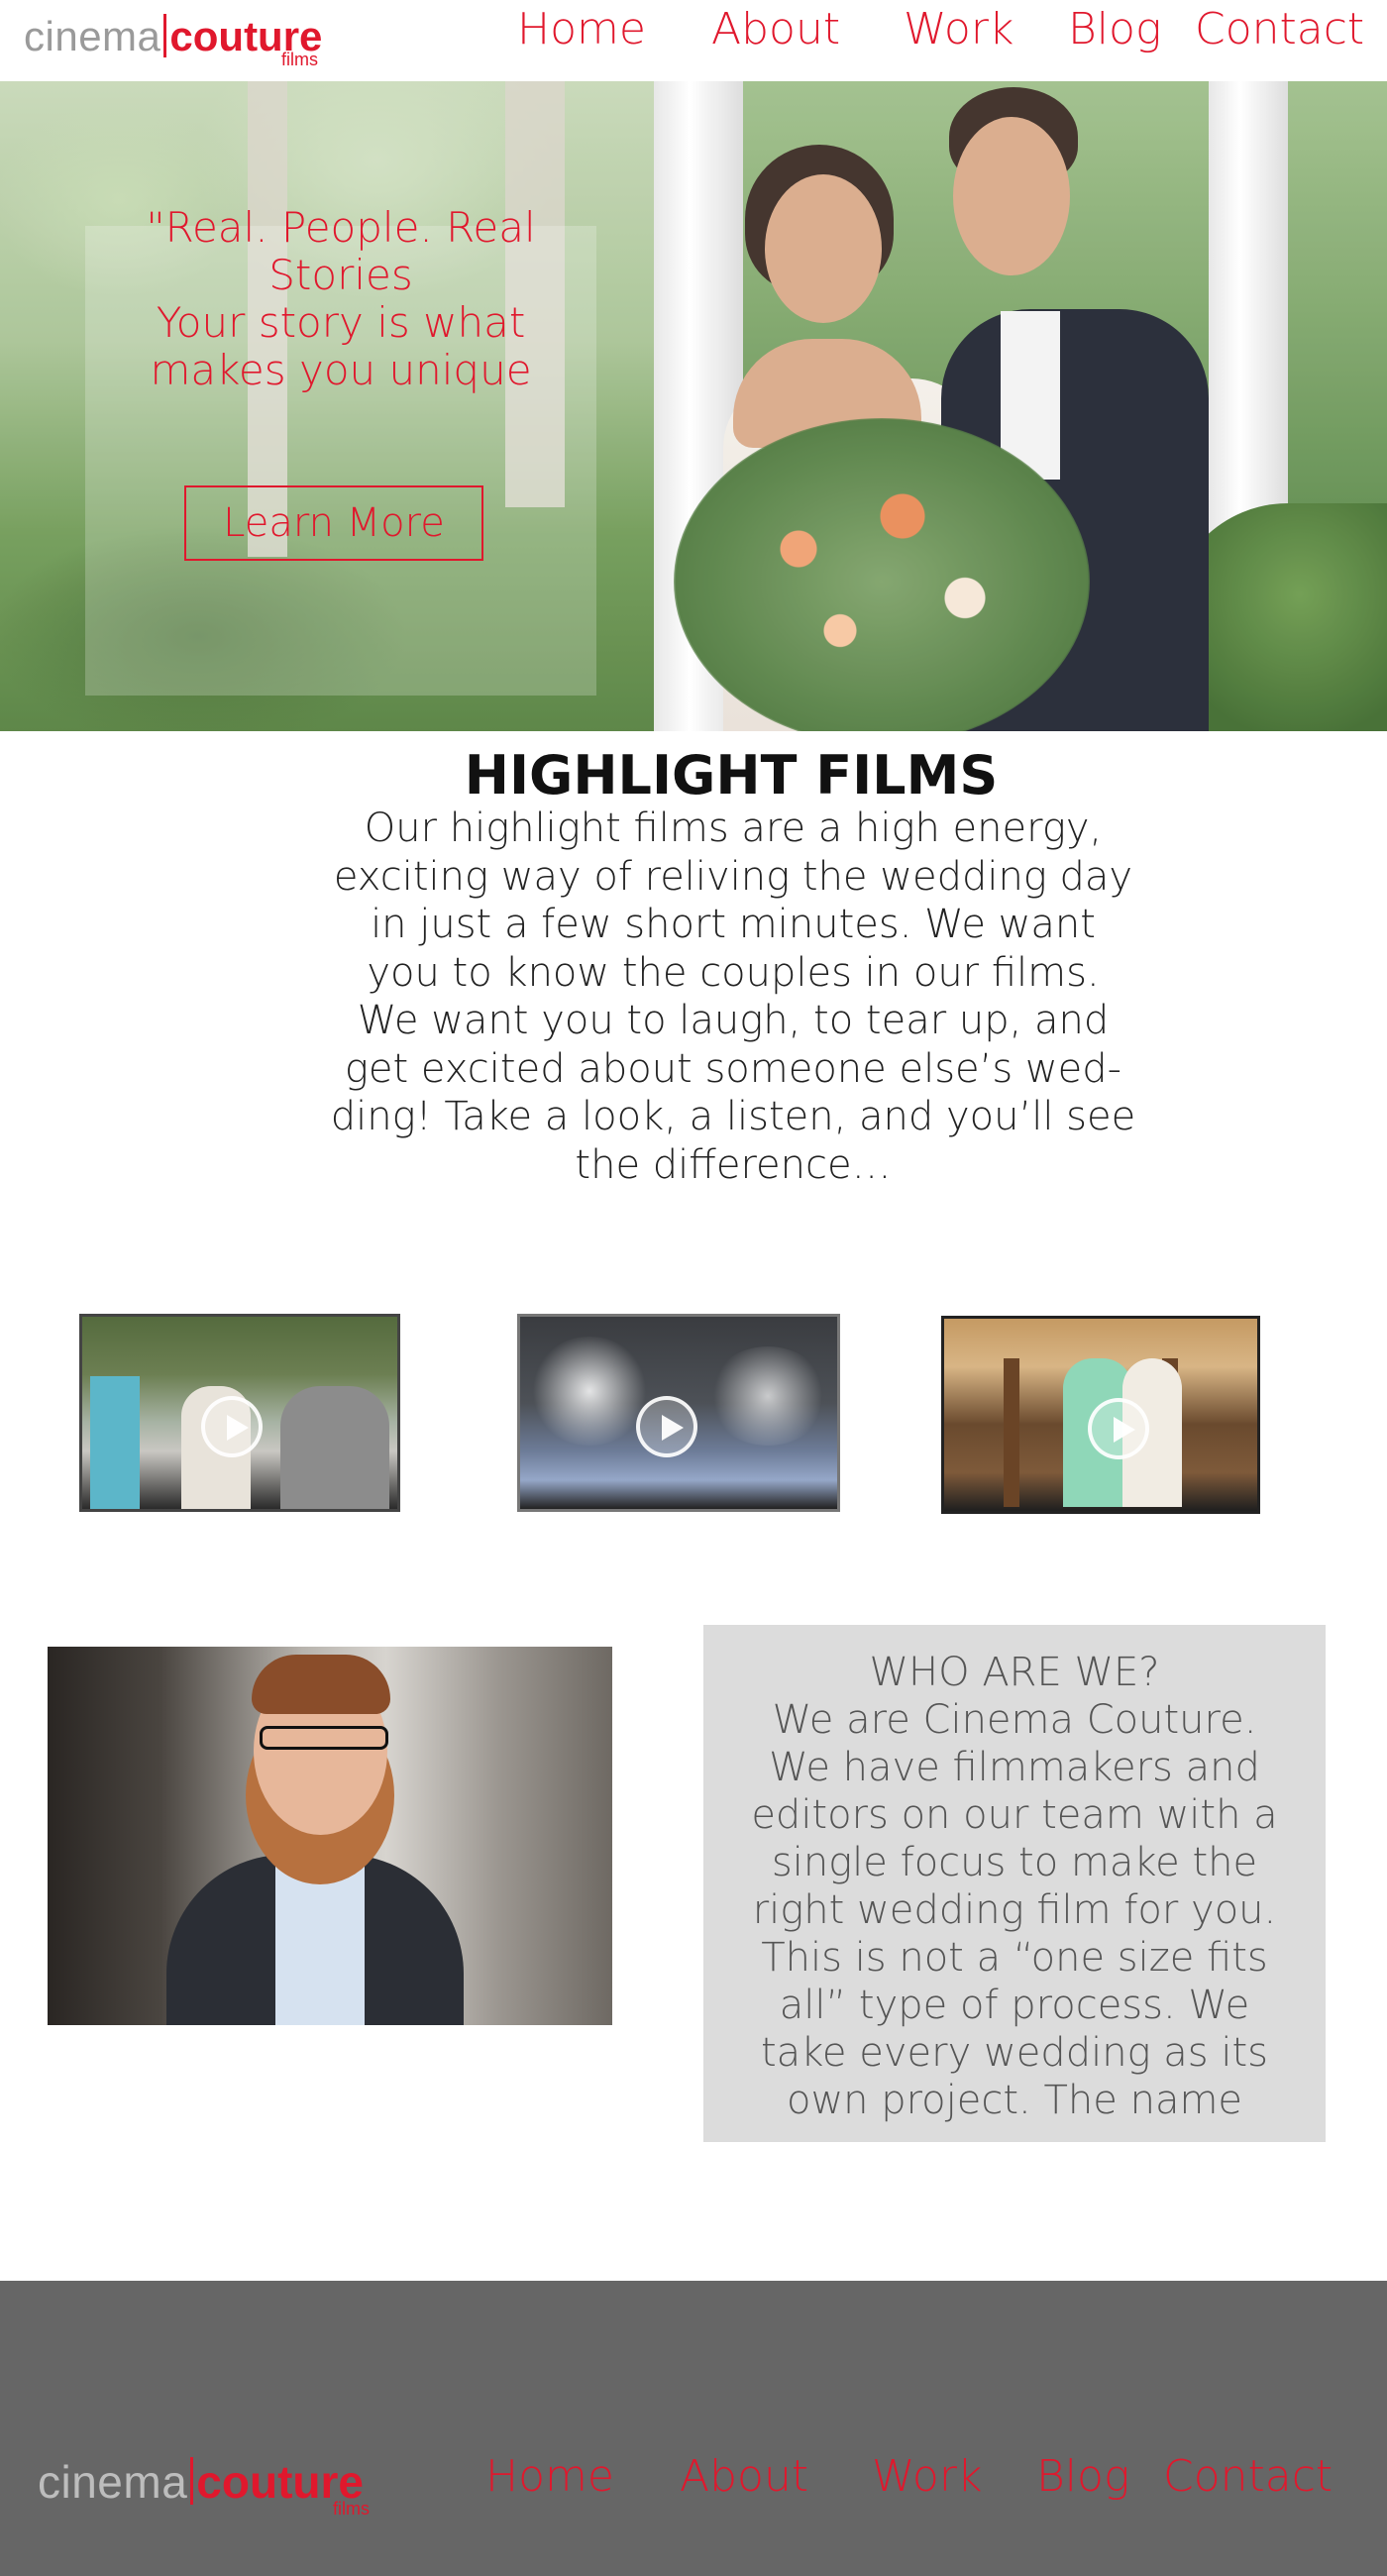 The image size is (1387, 2576). Describe the element at coordinates (341, 322) in the screenshot. I see `hero-quote-line: Your story is what` at that location.